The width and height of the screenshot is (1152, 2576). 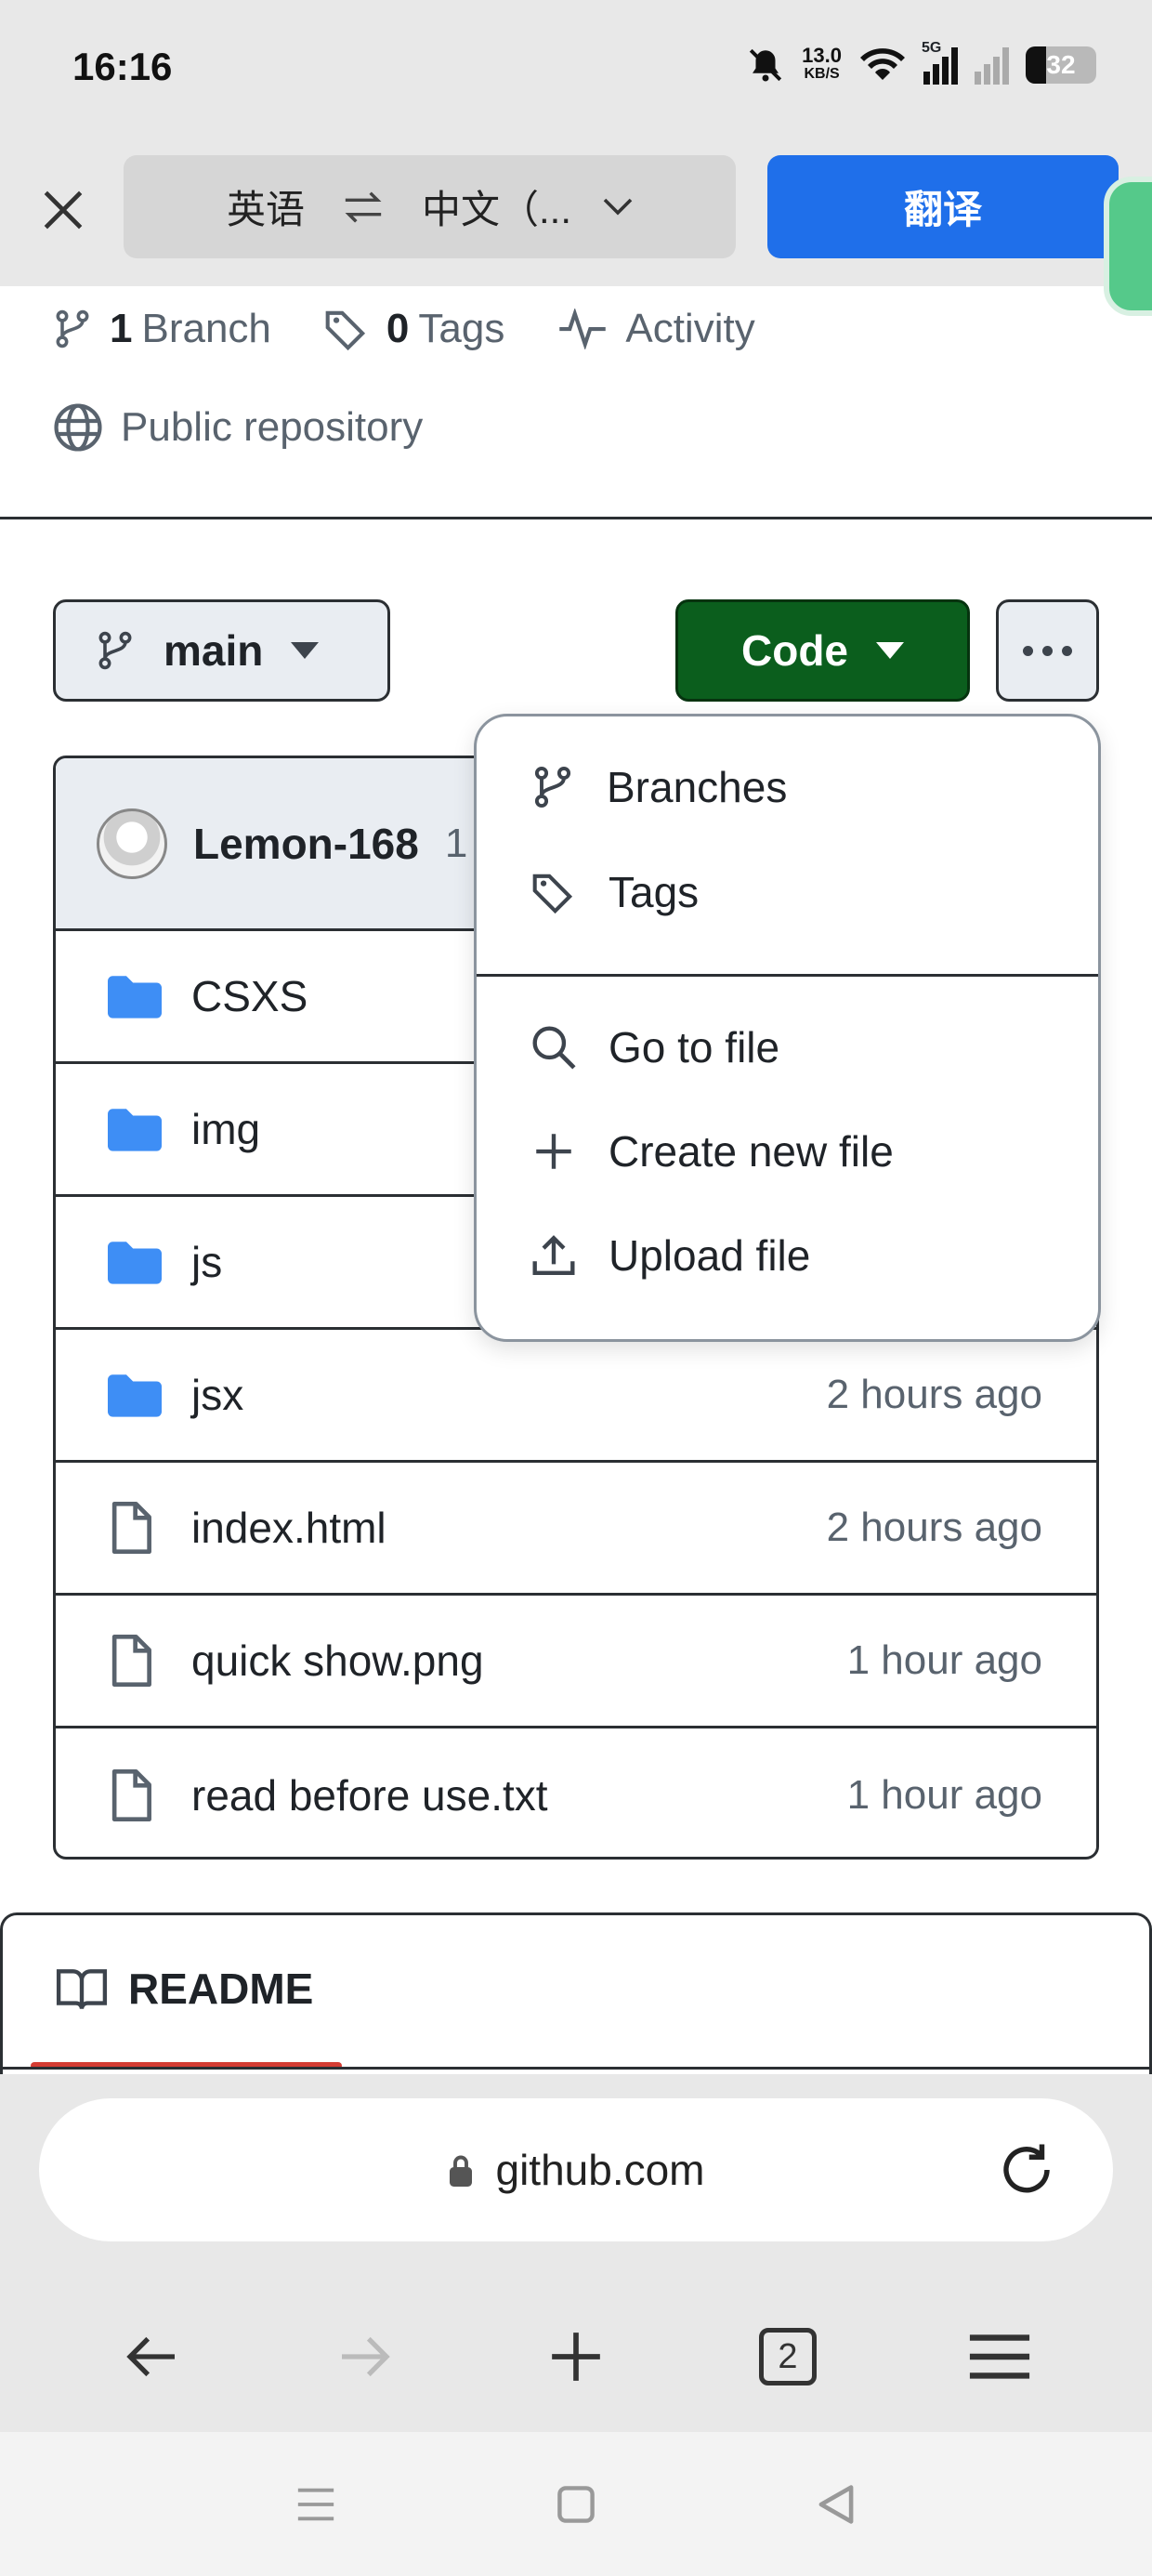 I want to click on repo-meta-row: 1 Branch 0 Tags Activity, so click(x=429, y=329).